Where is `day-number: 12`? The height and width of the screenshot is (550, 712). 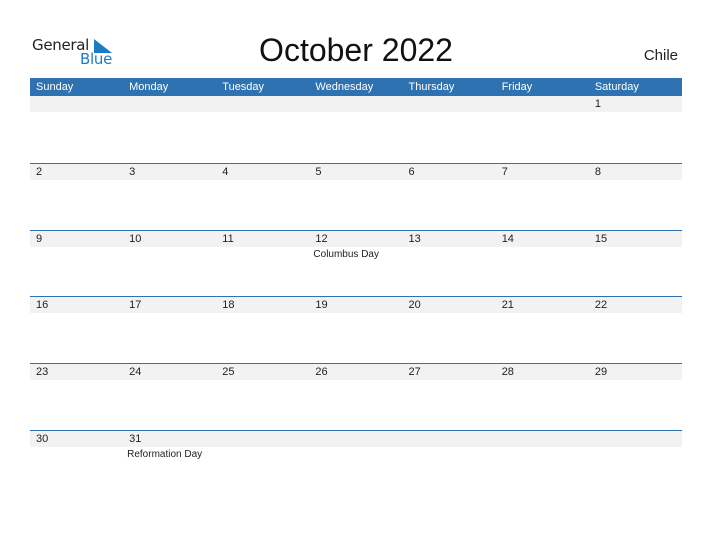 day-number: 12 is located at coordinates (321, 239).